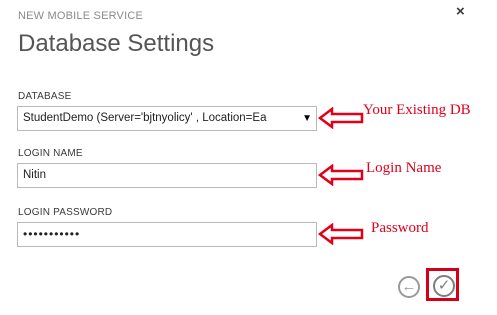  Describe the element at coordinates (400, 228) in the screenshot. I see `annotation-password-note: Password` at that location.